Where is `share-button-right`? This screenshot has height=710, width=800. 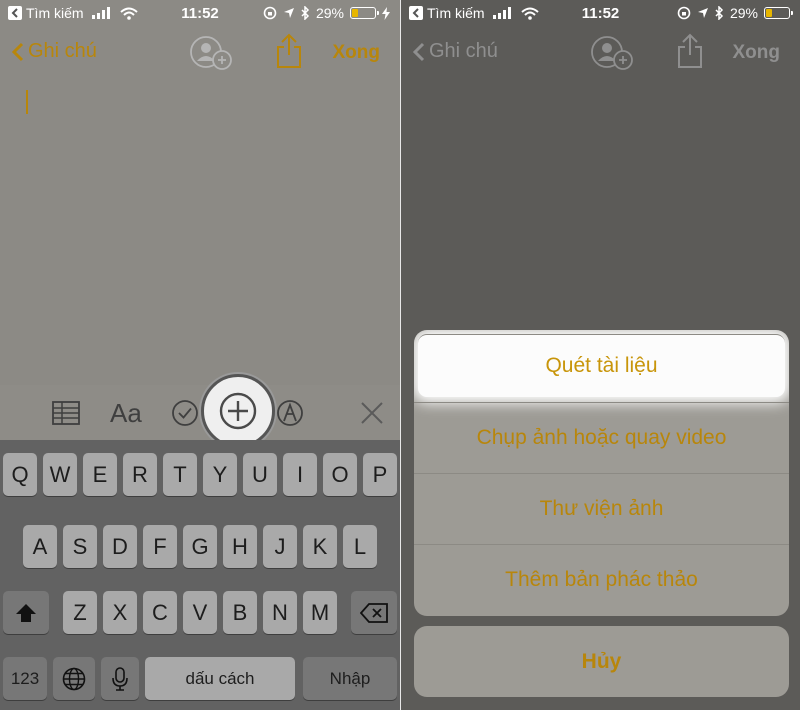 share-button-right is located at coordinates (690, 53).